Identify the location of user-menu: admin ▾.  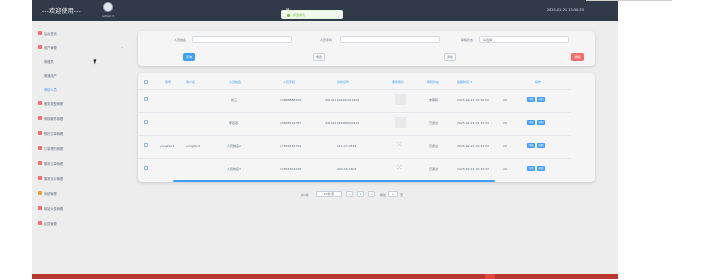
(108, 16).